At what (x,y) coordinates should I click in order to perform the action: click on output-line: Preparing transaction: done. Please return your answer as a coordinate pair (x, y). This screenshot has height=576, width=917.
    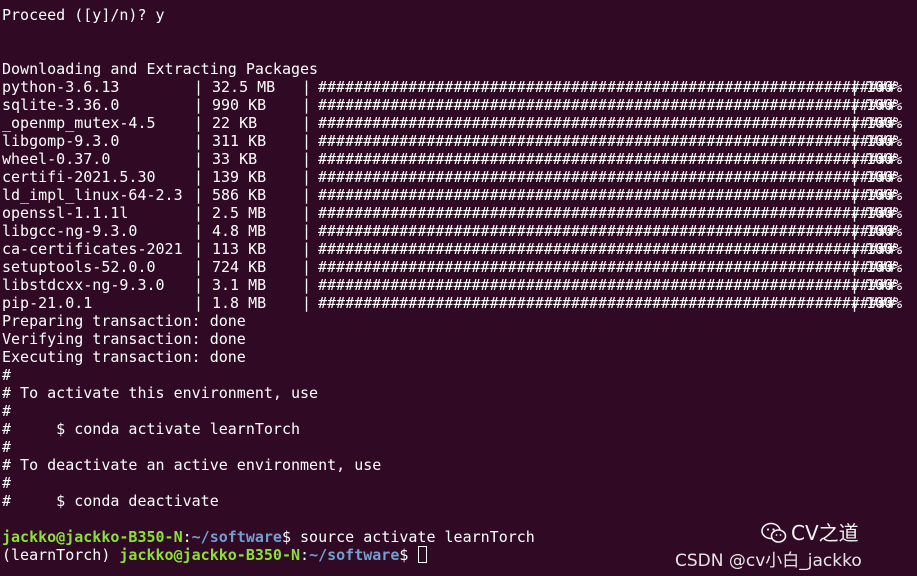
    Looking at the image, I should click on (124, 321).